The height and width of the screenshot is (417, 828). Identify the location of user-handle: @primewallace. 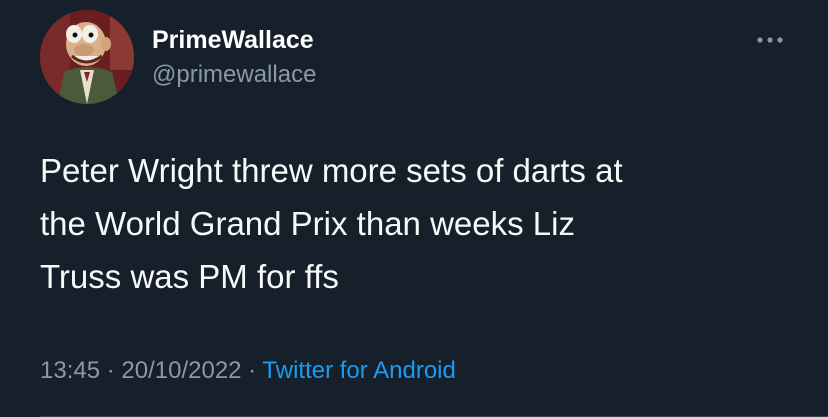
(234, 75).